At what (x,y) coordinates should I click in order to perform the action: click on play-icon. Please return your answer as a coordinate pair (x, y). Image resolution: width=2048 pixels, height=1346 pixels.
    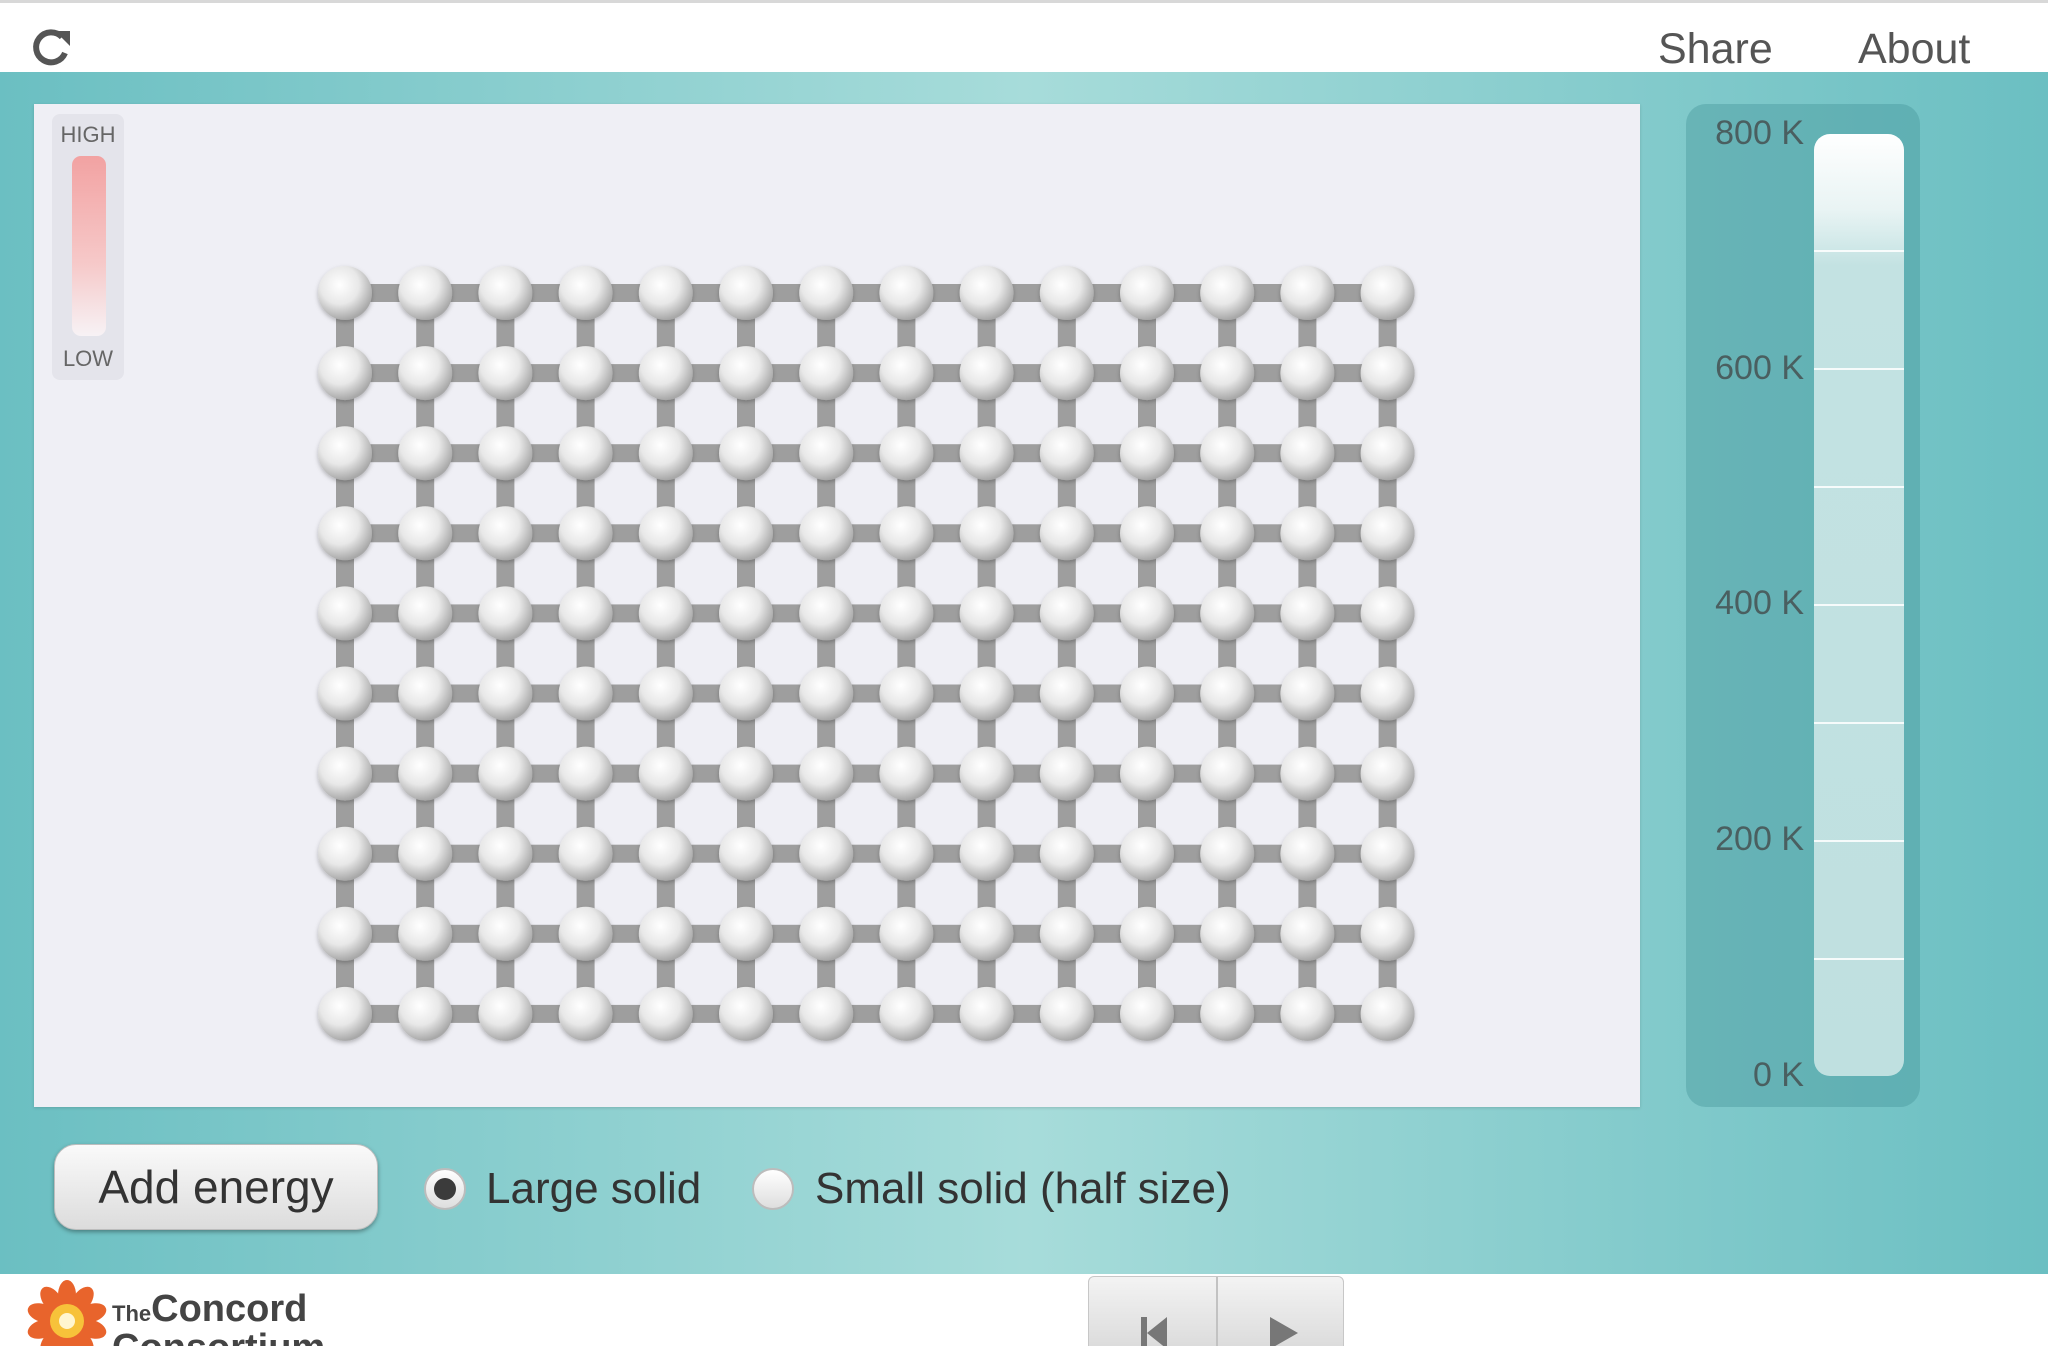
    Looking at the image, I should click on (1281, 1311).